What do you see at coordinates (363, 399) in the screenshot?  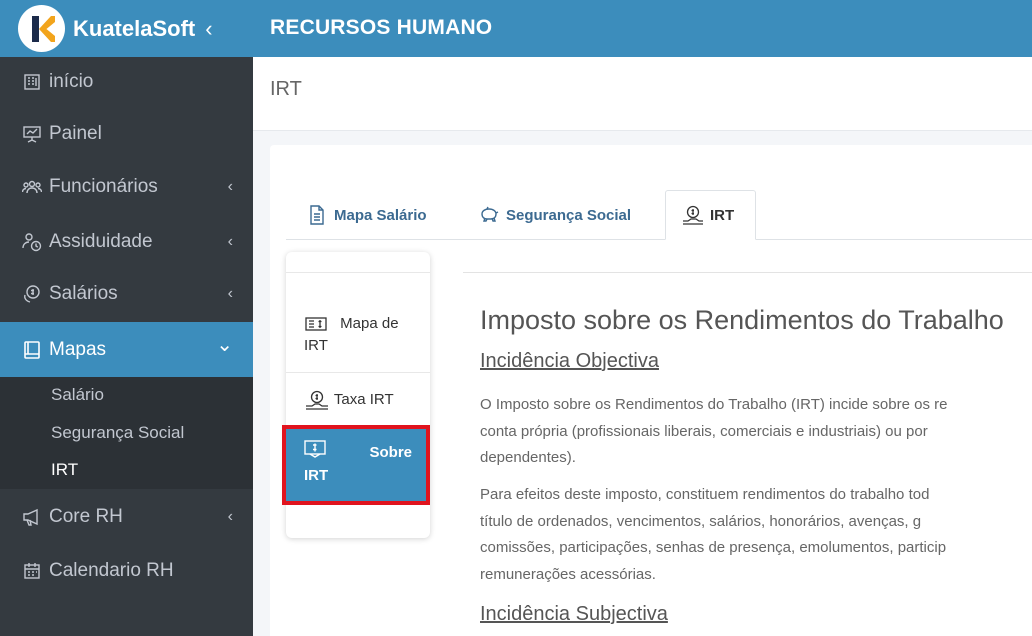 I see `vnav-item-label: Taxa IRT` at bounding box center [363, 399].